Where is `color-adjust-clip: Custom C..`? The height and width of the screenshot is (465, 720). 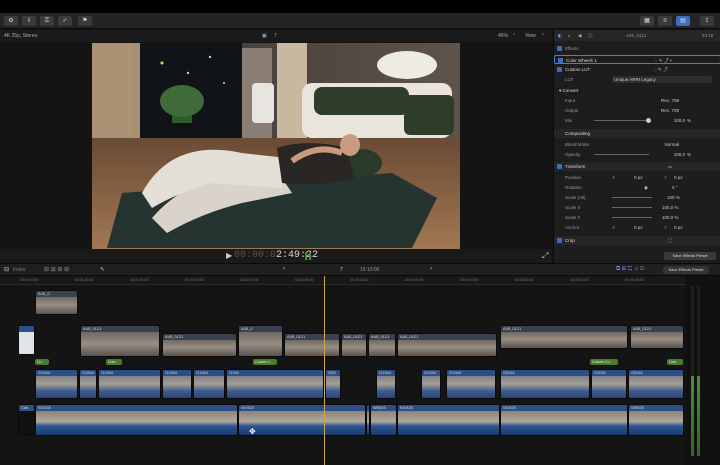 color-adjust-clip: Custom C.. is located at coordinates (265, 362).